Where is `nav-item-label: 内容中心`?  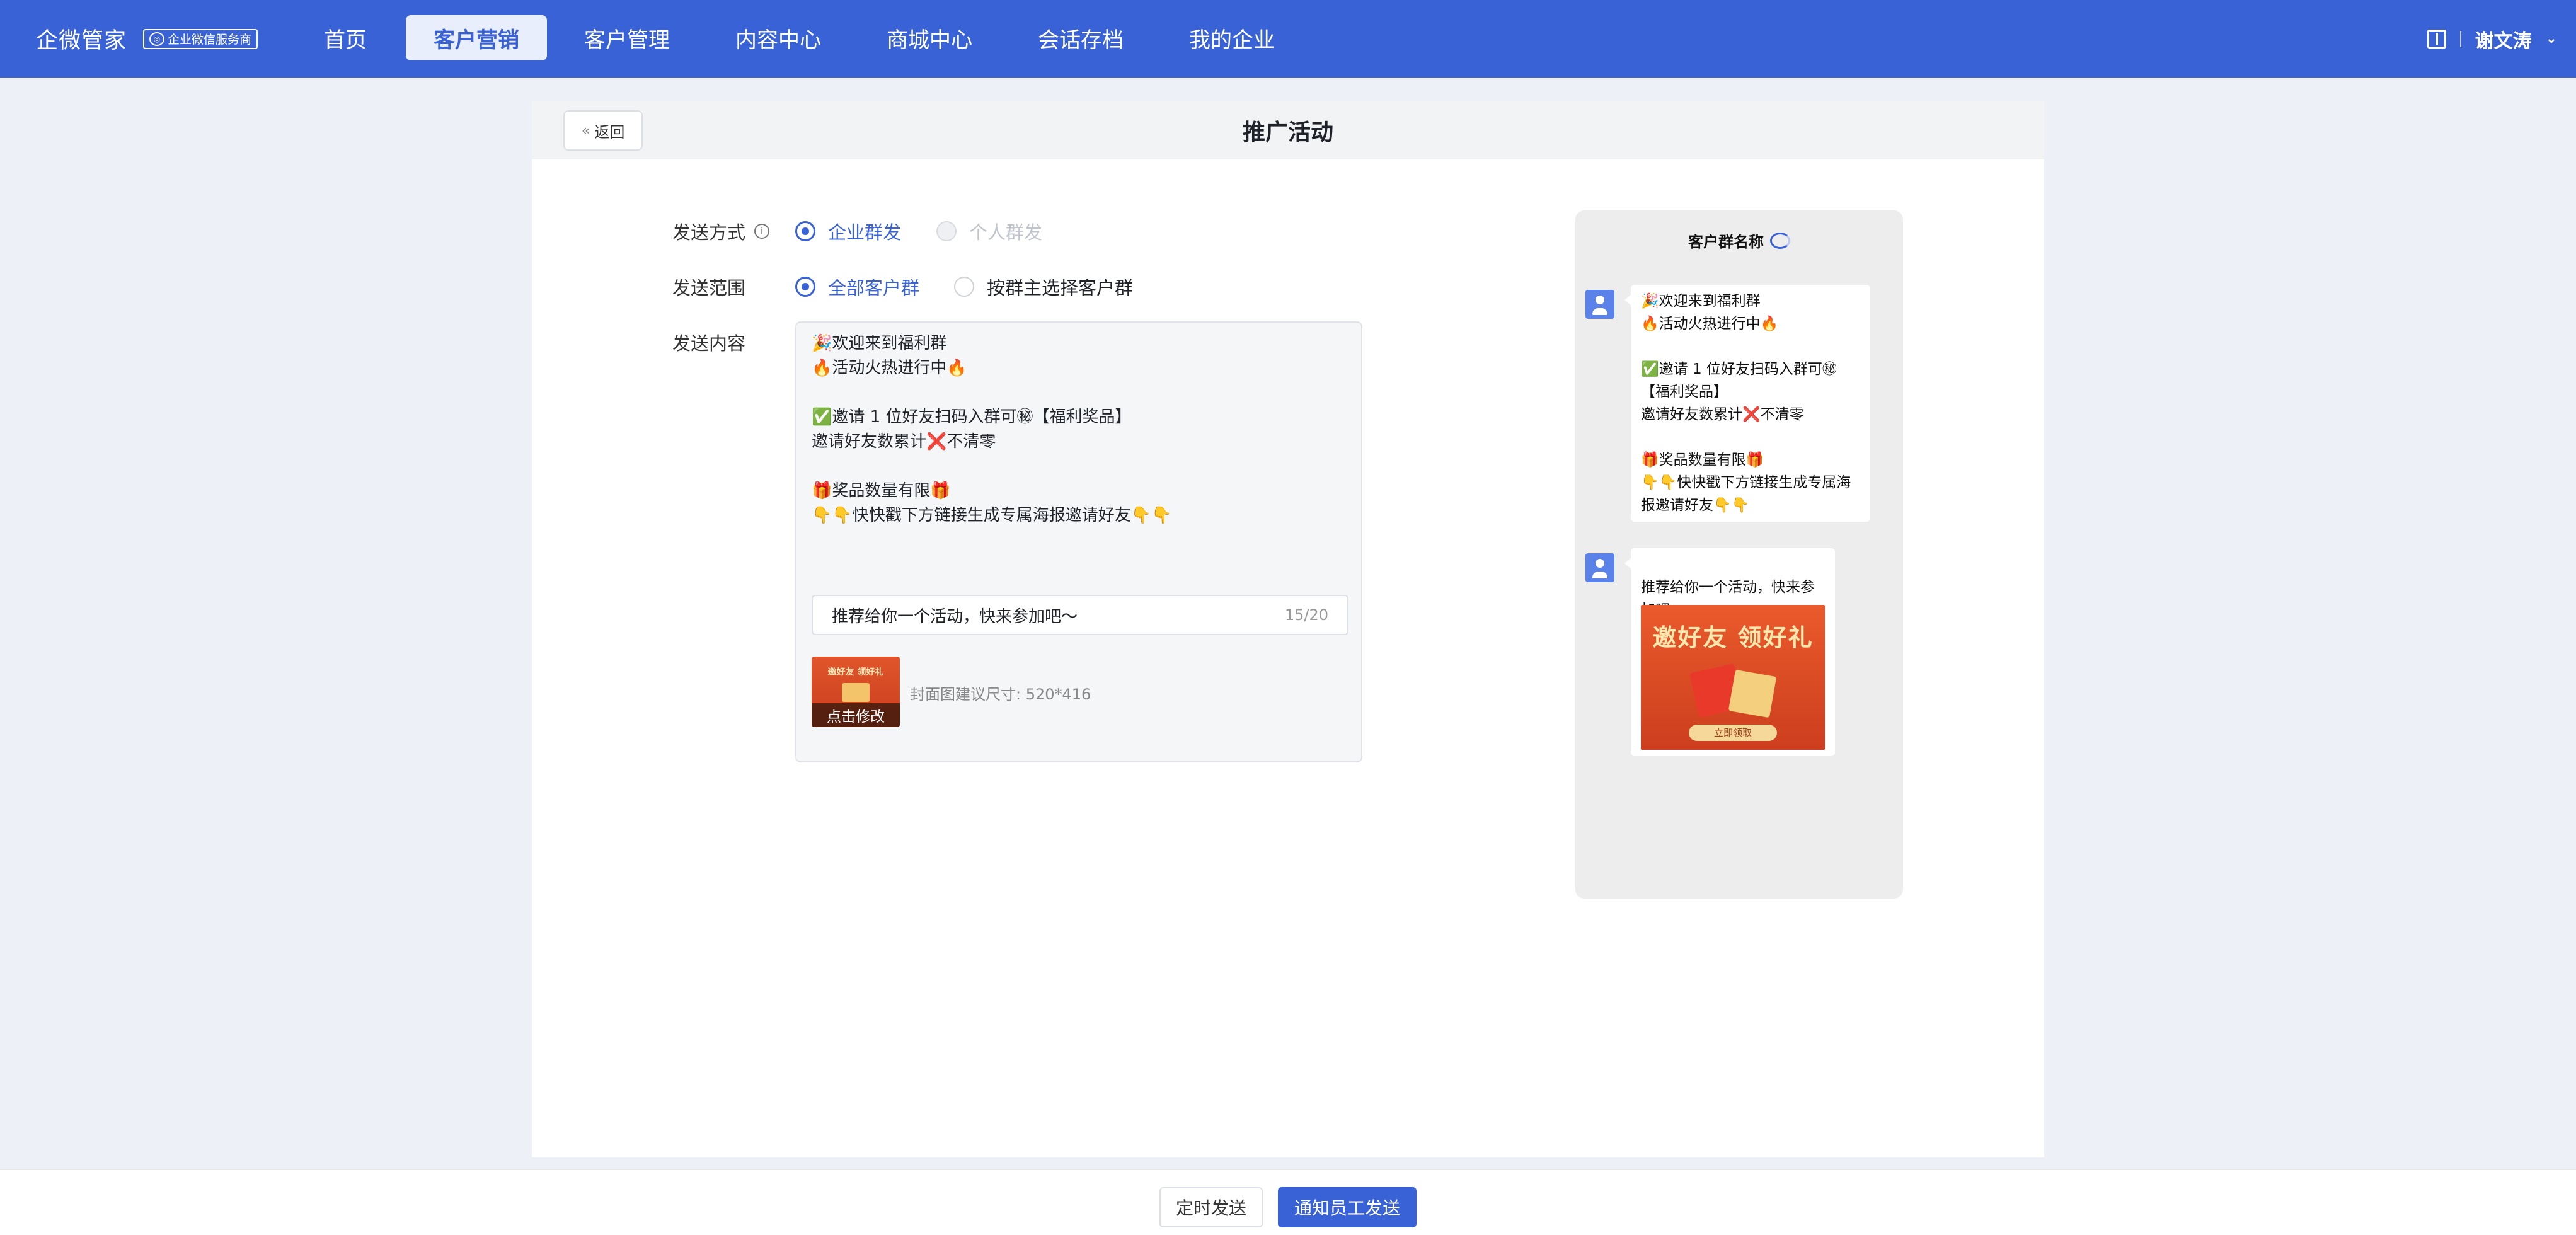
nav-item-label: 内容中心 is located at coordinates (778, 40).